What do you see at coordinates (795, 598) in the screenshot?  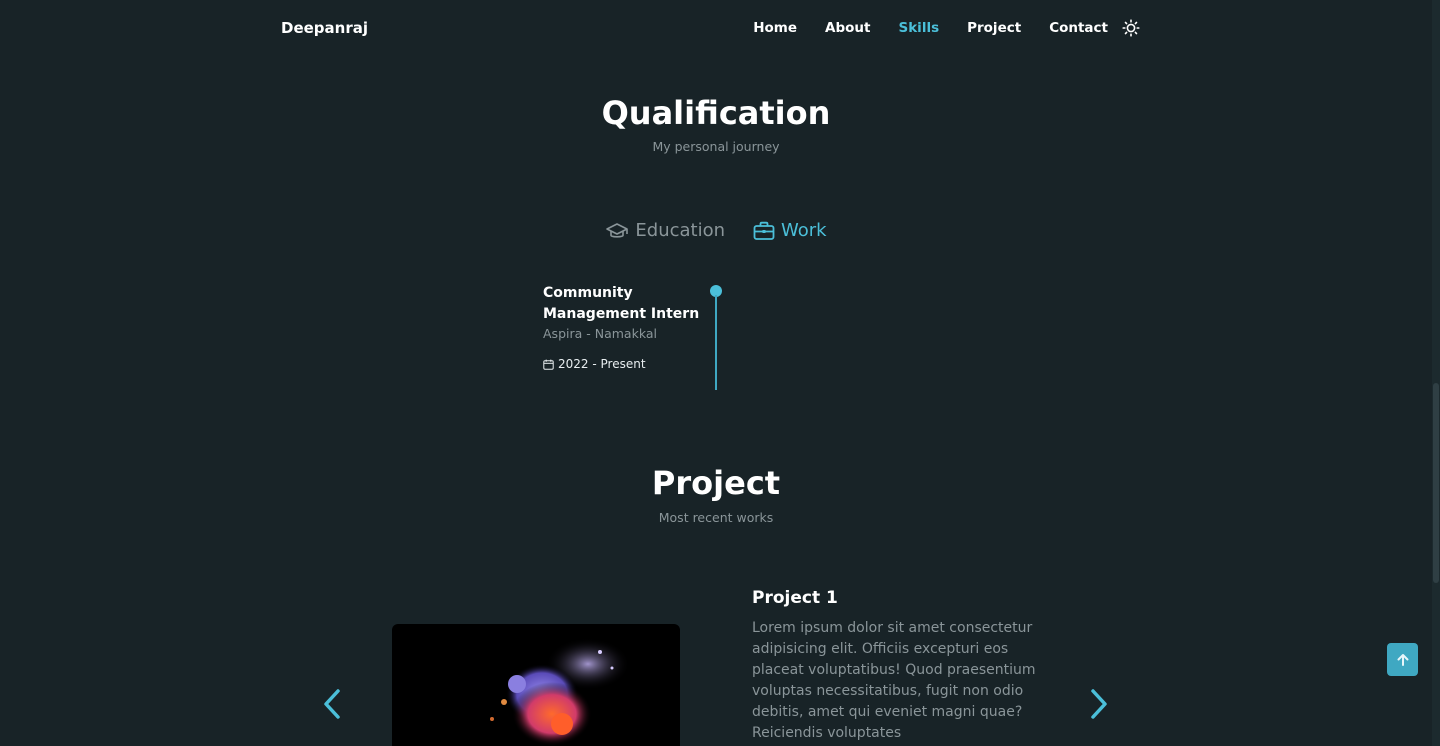 I see `project-item-title: Project 1` at bounding box center [795, 598].